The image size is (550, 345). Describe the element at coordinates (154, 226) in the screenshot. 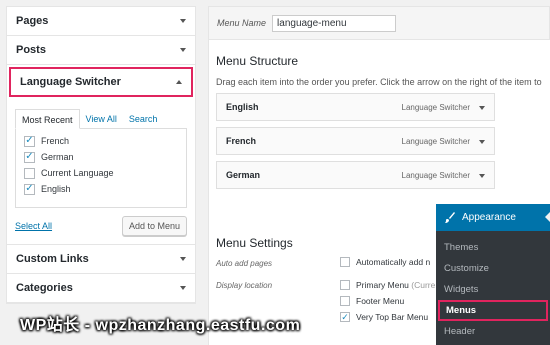

I see `add-to-menu-button: Add to Menu` at that location.